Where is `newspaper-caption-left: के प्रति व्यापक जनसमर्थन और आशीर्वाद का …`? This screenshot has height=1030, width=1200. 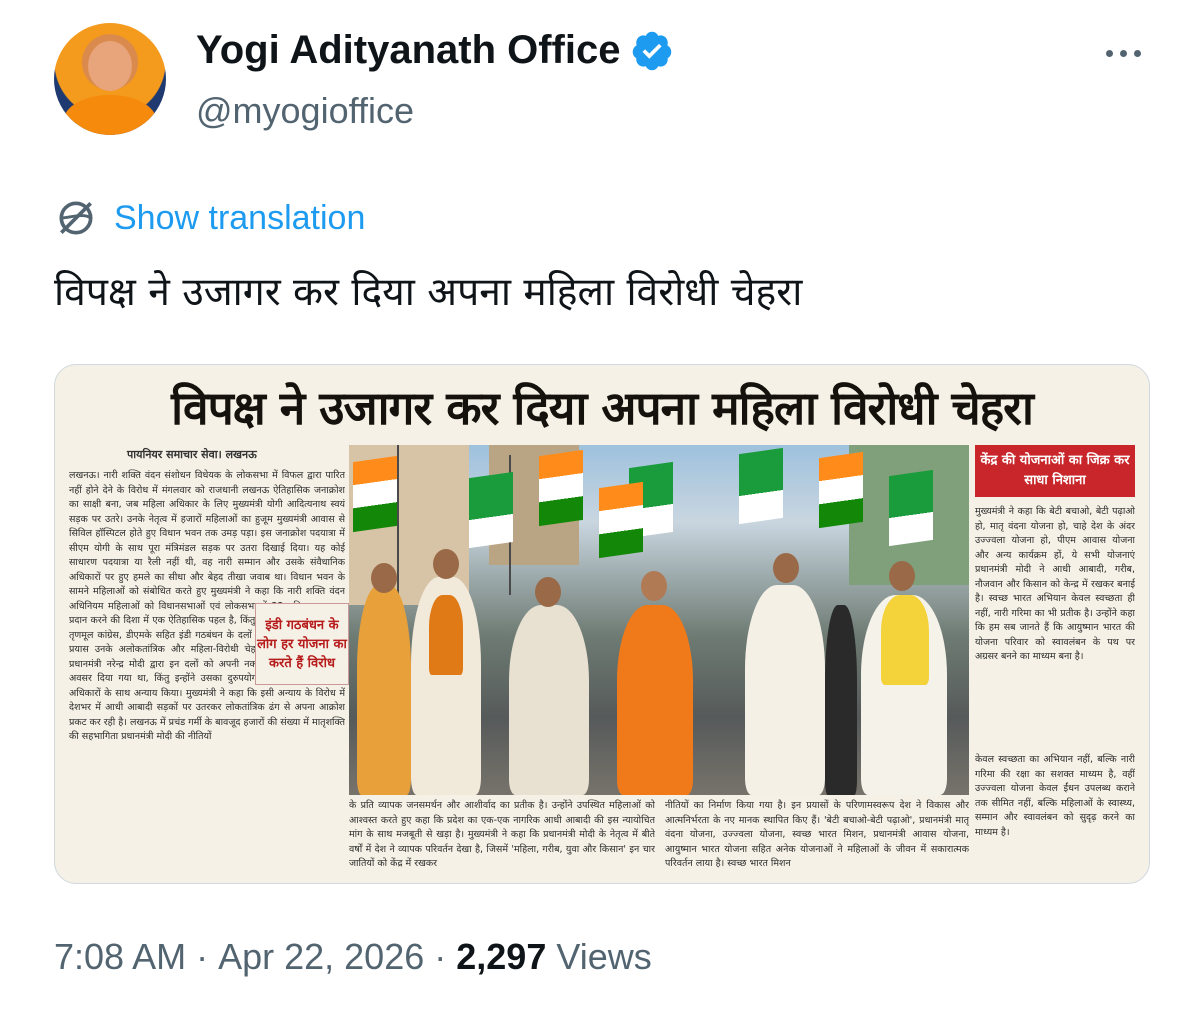
newspaper-caption-left: के प्रति व्यापक जनसमर्थन और आशीर्वाद का … is located at coordinates (502, 834).